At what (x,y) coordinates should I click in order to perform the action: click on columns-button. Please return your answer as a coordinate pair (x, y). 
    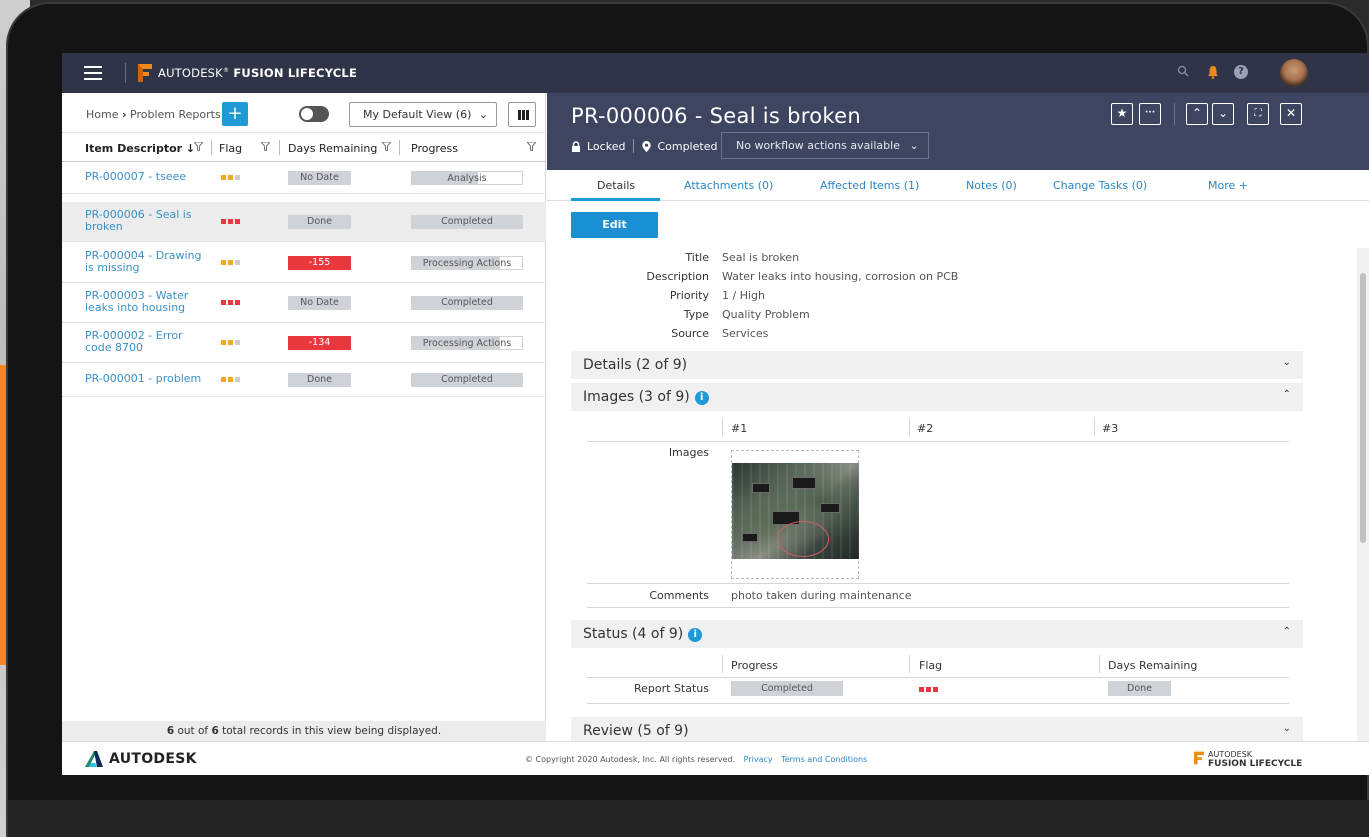
    Looking at the image, I should click on (522, 114).